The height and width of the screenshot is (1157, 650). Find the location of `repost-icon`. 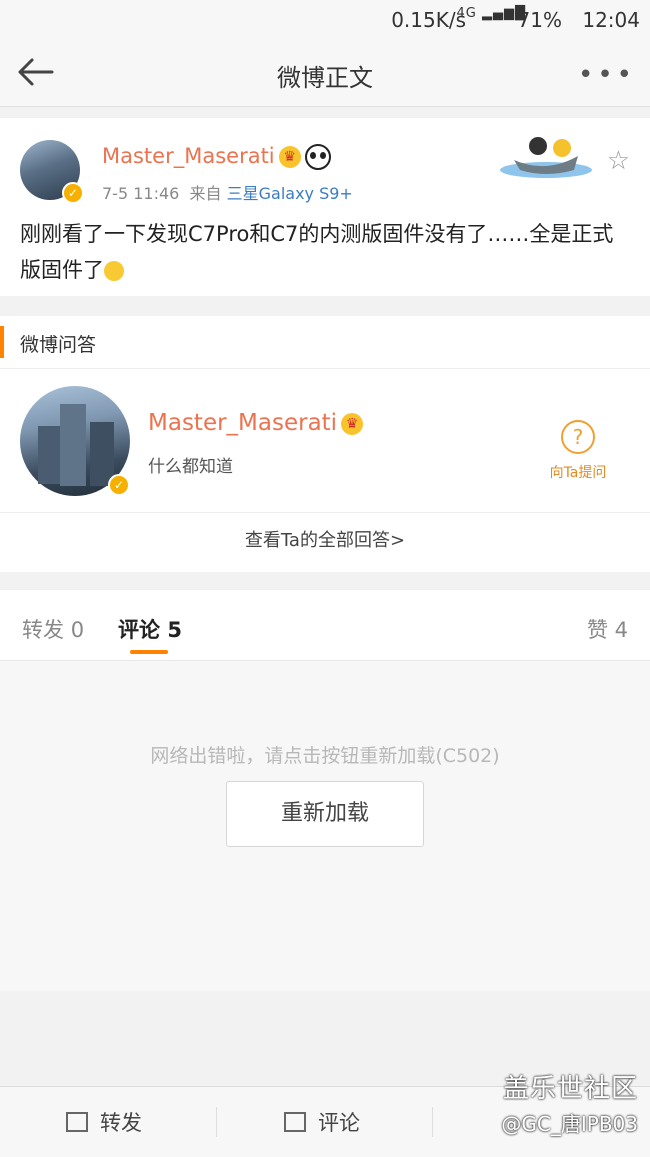

repost-icon is located at coordinates (77, 1122).